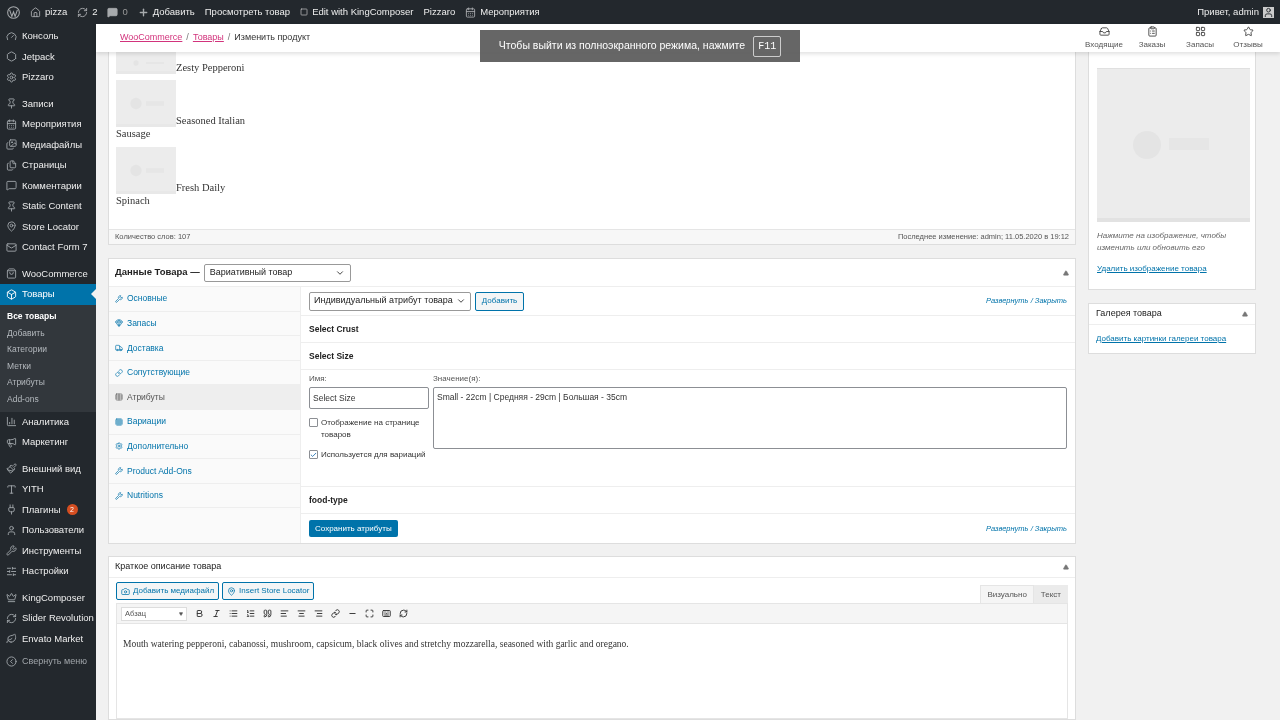 The width and height of the screenshot is (1280, 720). Describe the element at coordinates (268, 591) in the screenshot. I see `store-locator-button: Insert Store Locator` at that location.